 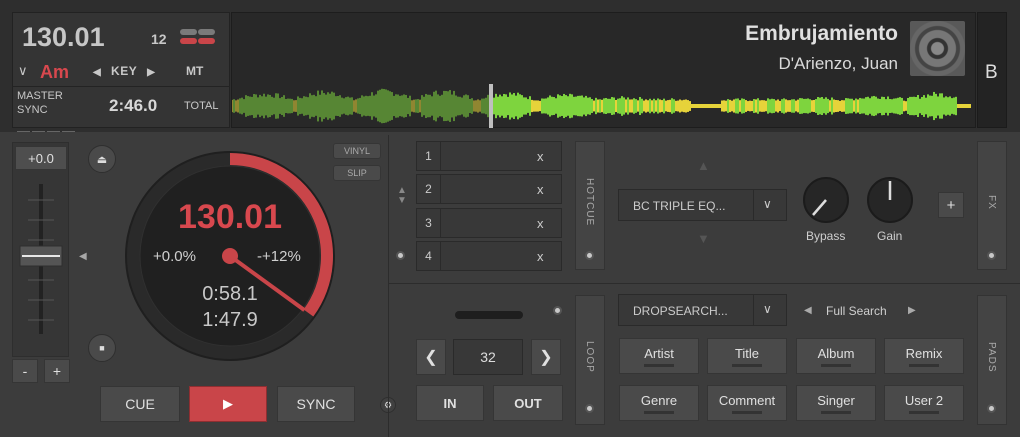 I want to click on waveform-overview, so click(x=602, y=106).